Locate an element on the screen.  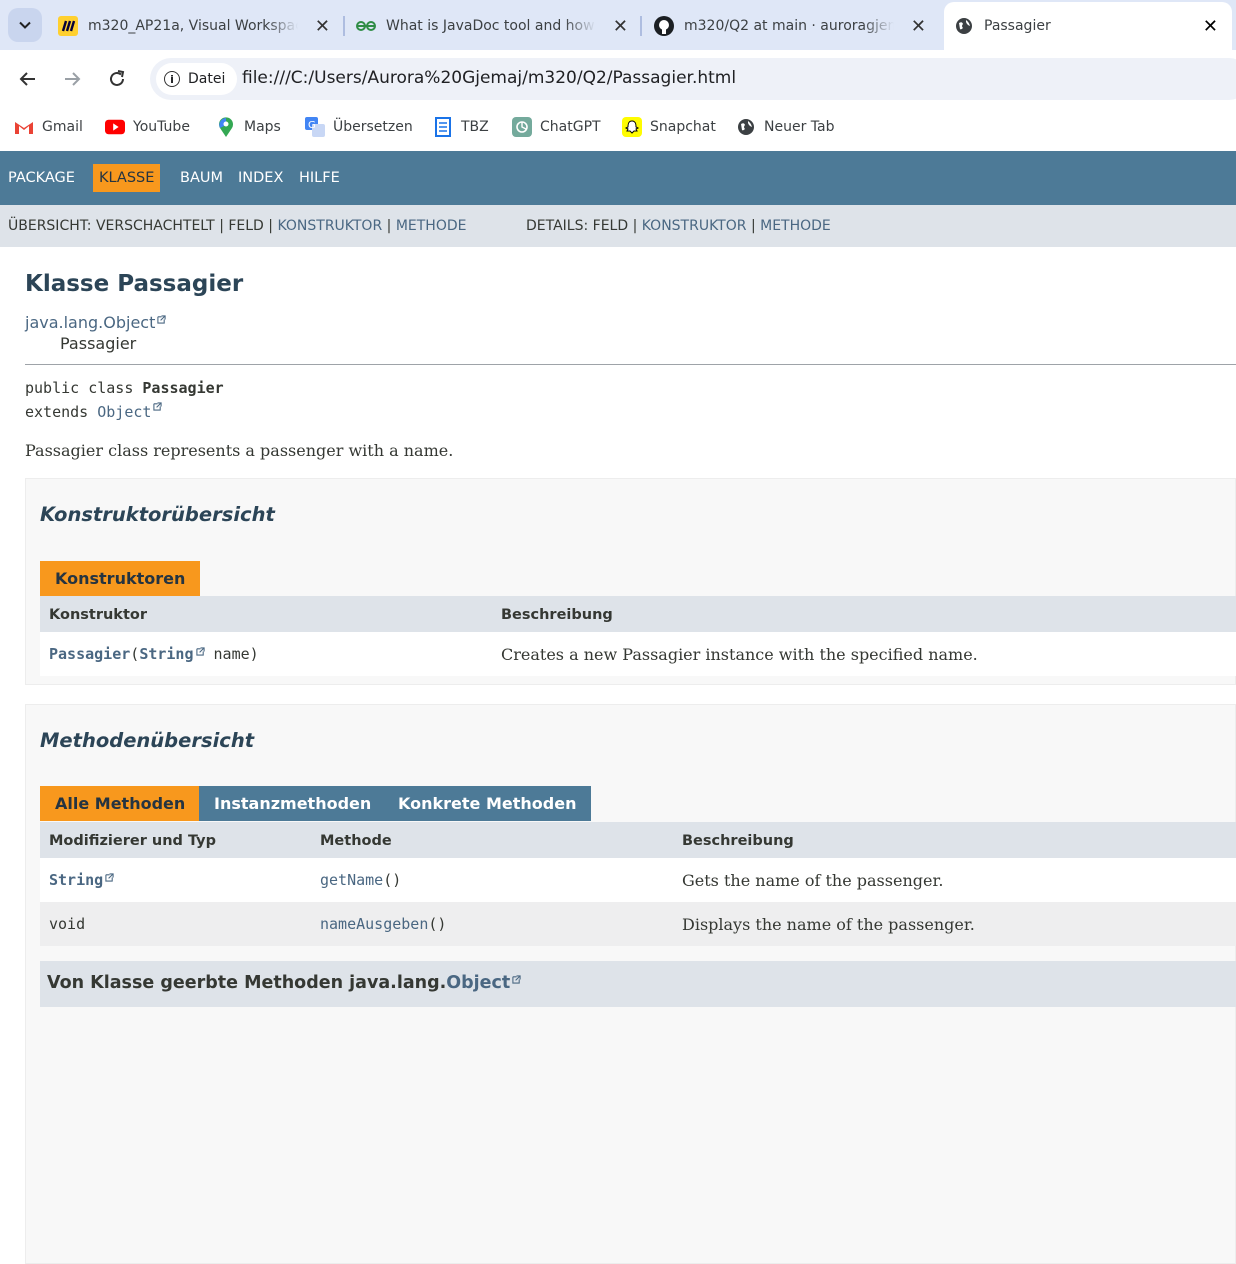
summary-method-link: METHODE is located at coordinates (431, 226).